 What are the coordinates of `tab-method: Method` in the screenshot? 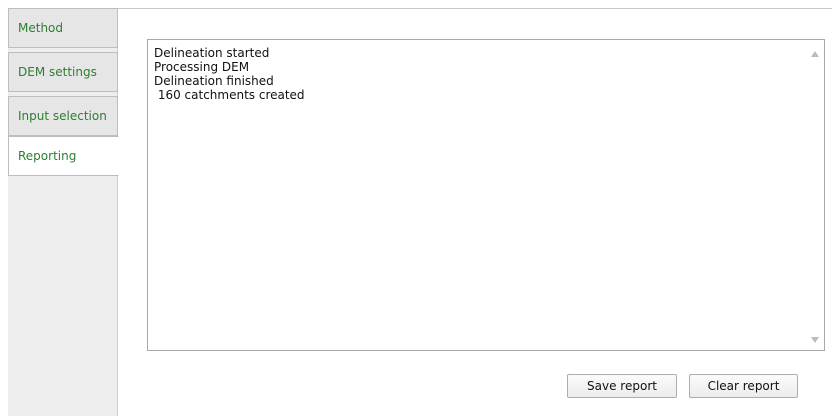 It's located at (63, 28).